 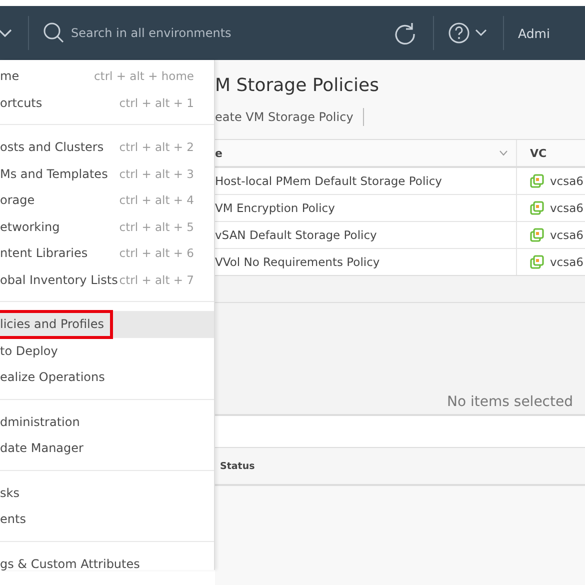 What do you see at coordinates (107, 253) in the screenshot?
I see `menu-item: ntent Libraries ctrl + alt + 6` at bounding box center [107, 253].